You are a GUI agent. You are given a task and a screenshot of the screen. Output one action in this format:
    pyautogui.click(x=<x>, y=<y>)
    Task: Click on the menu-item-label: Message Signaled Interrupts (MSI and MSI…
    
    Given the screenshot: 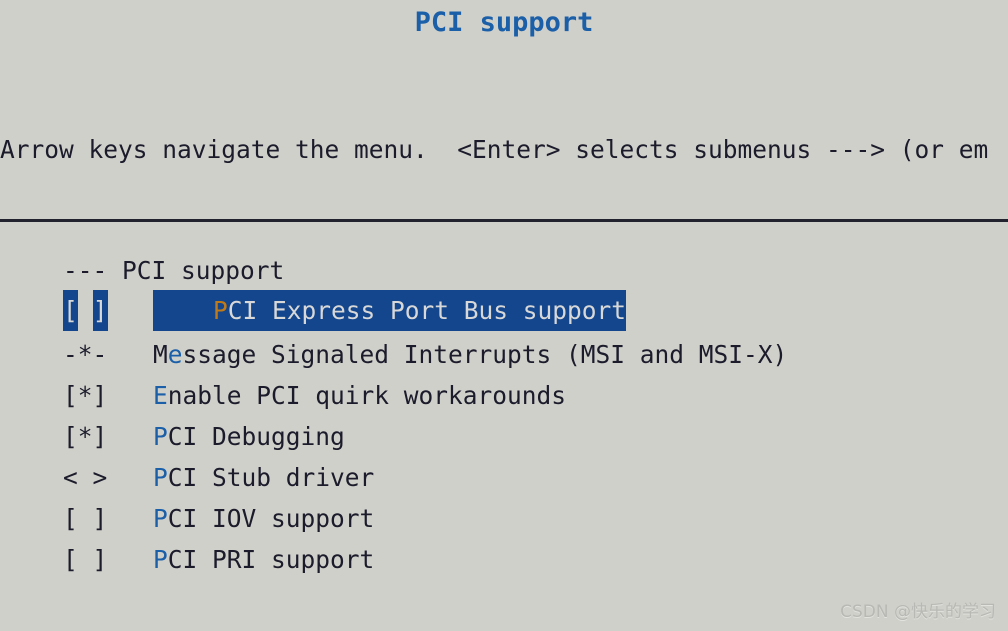 What is the action you would take?
    pyautogui.click(x=470, y=354)
    